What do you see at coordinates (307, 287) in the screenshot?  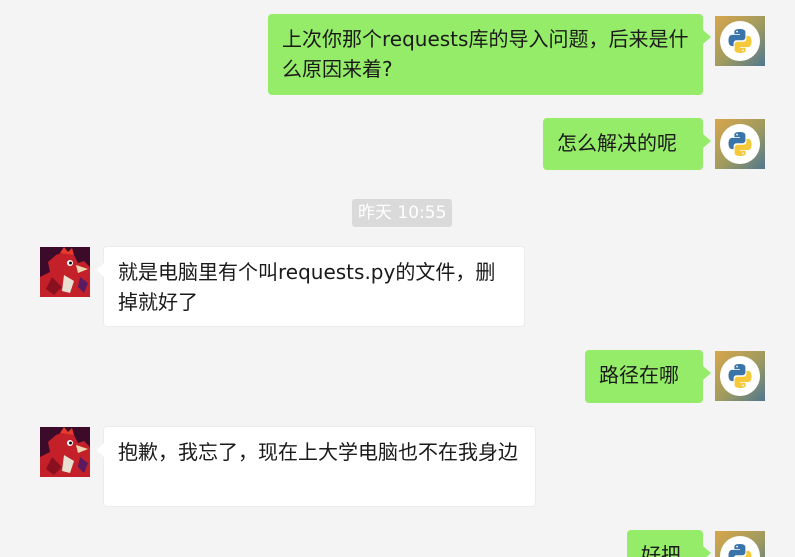 I see `message-text: 就是电脑里有个叫requests.py的文件，删掉就好了` at bounding box center [307, 287].